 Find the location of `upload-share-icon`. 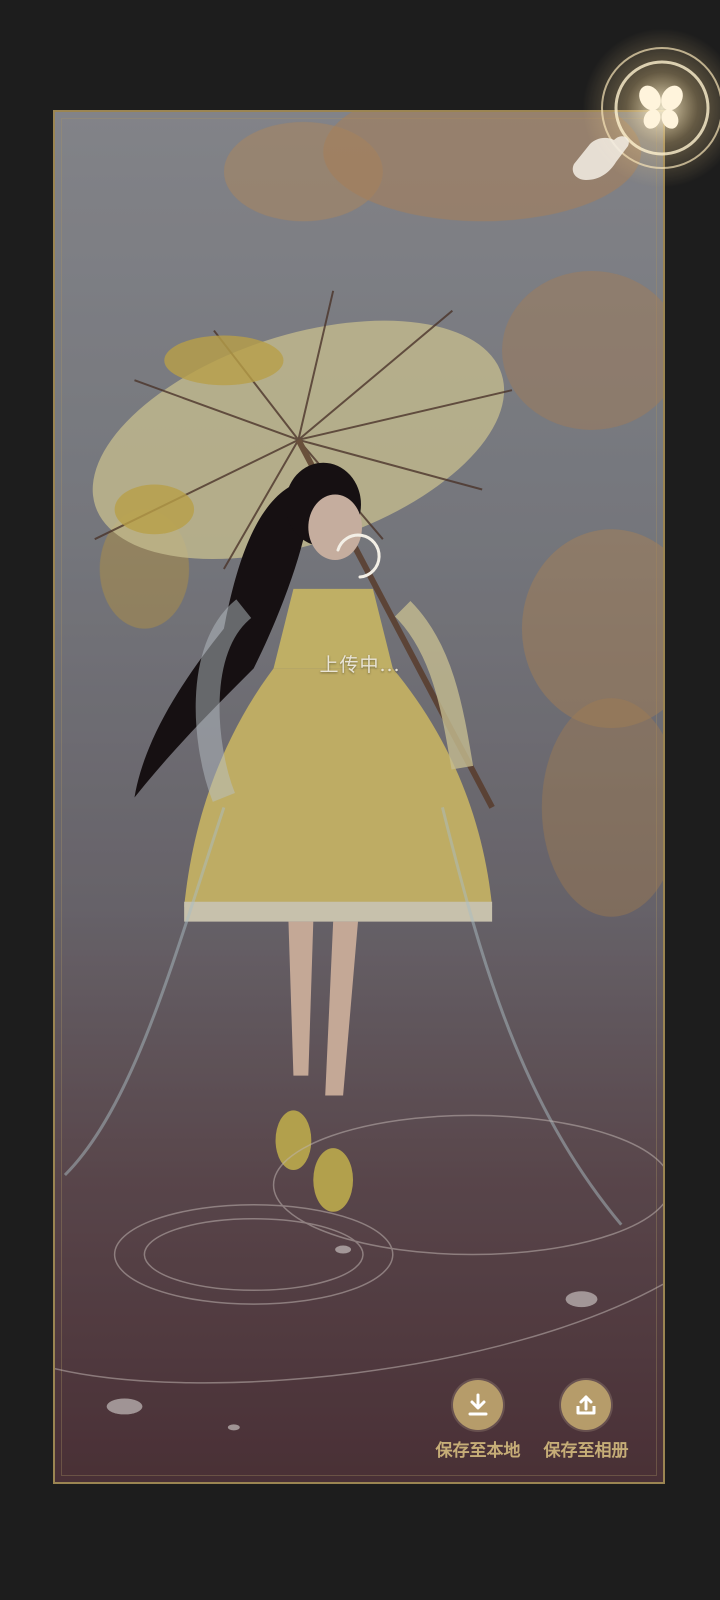

upload-share-icon is located at coordinates (586, 1405).